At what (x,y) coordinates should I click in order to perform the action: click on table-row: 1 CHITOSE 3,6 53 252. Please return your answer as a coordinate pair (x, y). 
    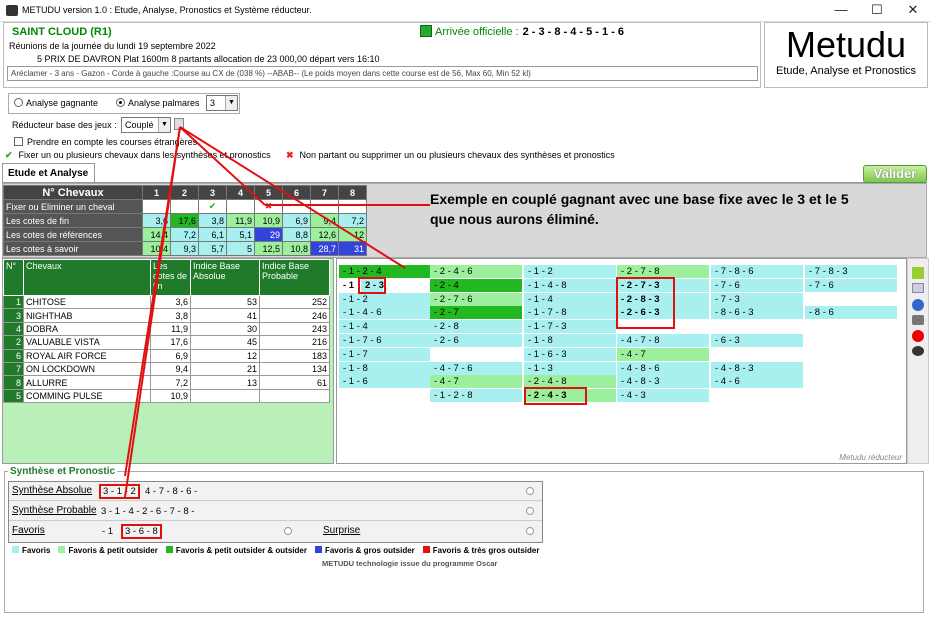
    Looking at the image, I should click on (166, 302).